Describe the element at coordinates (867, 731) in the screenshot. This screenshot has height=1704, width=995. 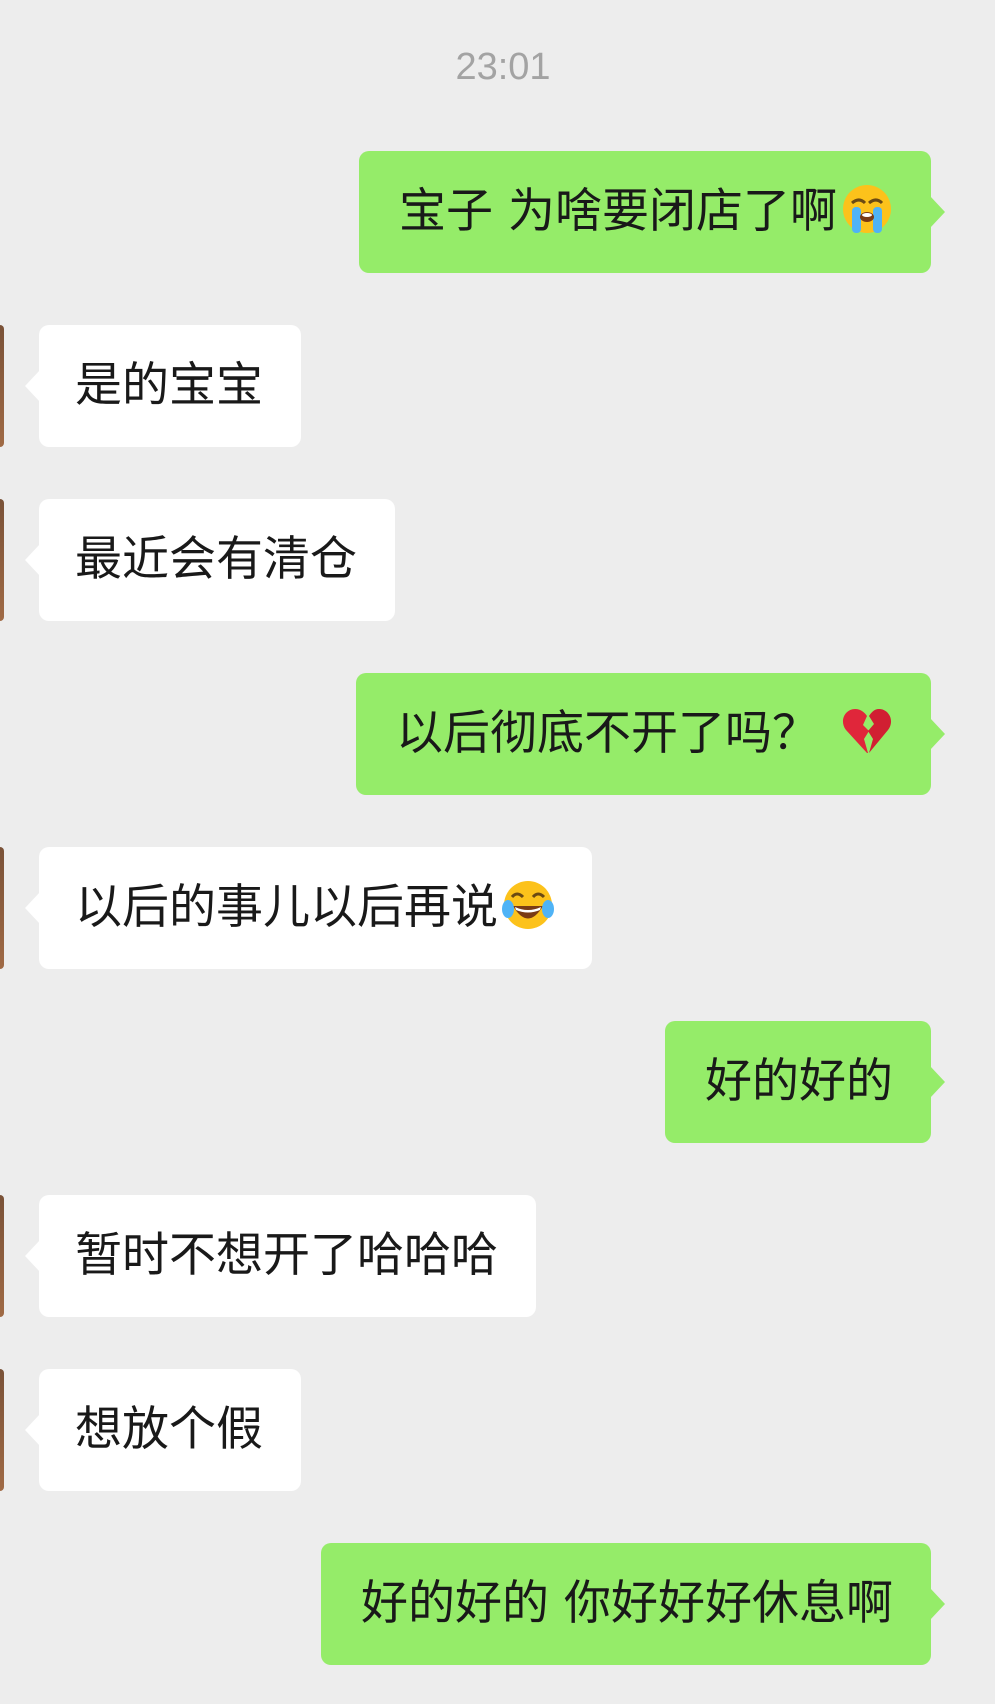
I see `broken-heart-emoji-icon` at that location.